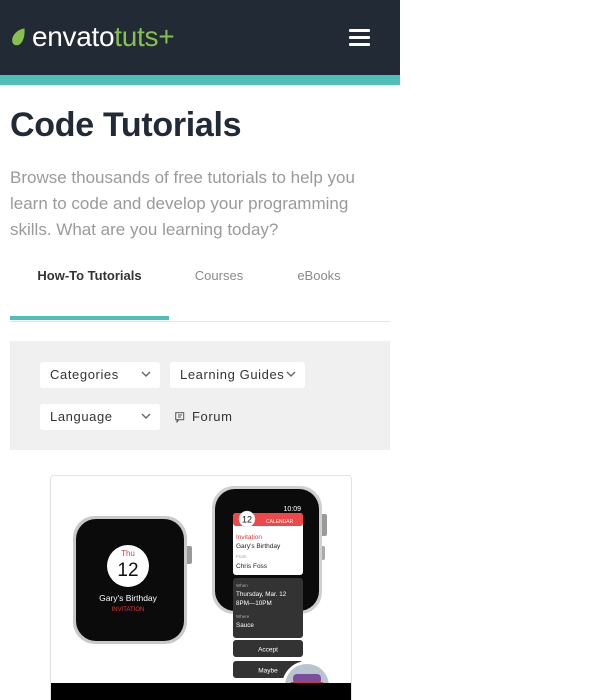 The width and height of the screenshot is (600, 700). I want to click on language-dropdown: Language, so click(100, 417).